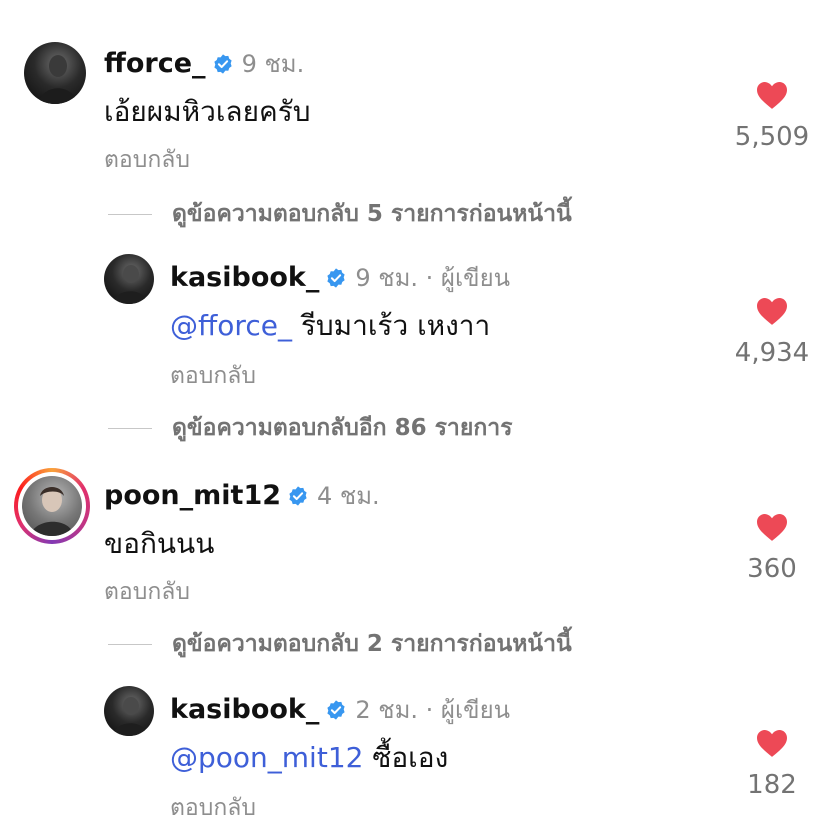 The height and width of the screenshot is (836, 828). I want to click on comment-header: kasibook_ 2 ชม. · ผู้เขียน, so click(340, 709).